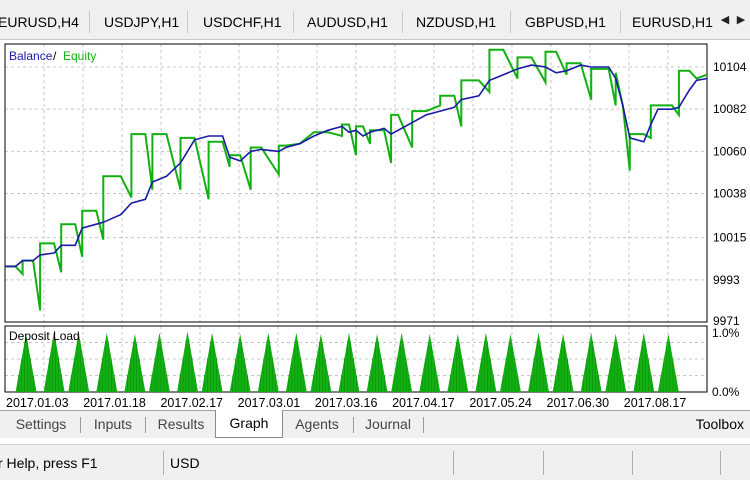  What do you see at coordinates (388, 424) in the screenshot?
I see `tab-journal: Journal` at bounding box center [388, 424].